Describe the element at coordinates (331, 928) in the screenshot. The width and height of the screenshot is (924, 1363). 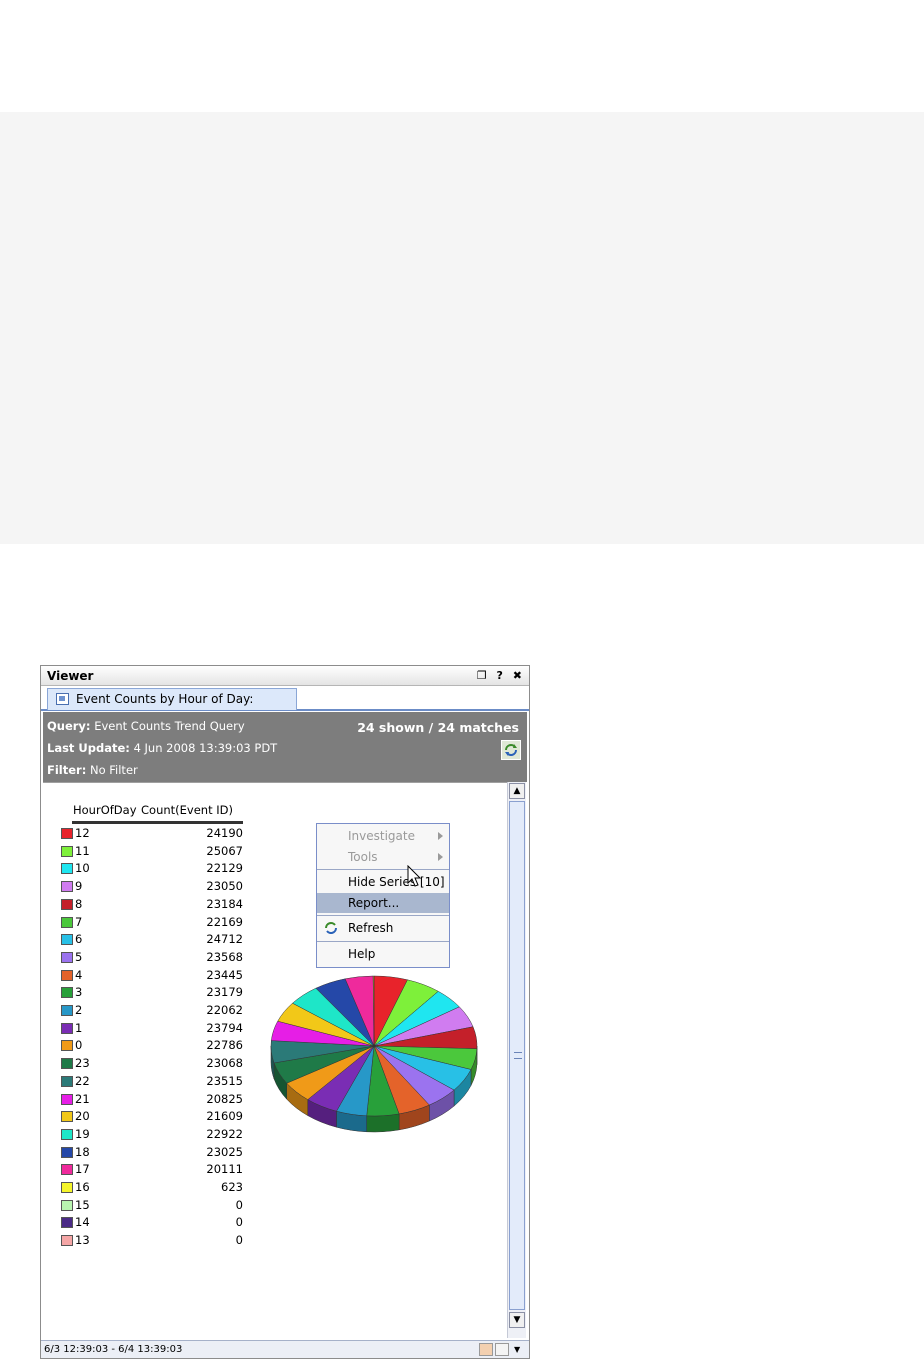
I see `refresh-icon` at that location.